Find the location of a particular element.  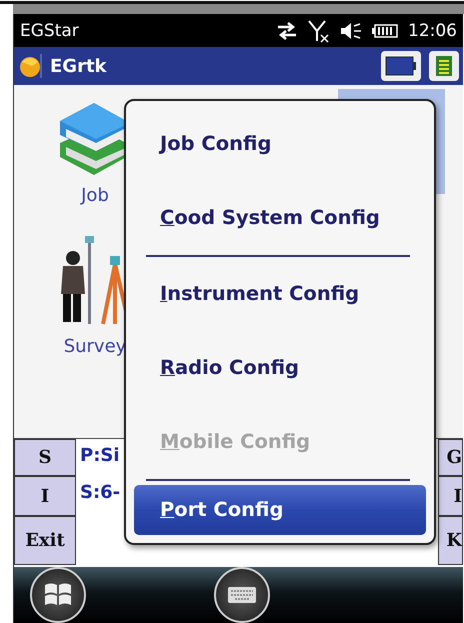

side-button: S is located at coordinates (45, 457).